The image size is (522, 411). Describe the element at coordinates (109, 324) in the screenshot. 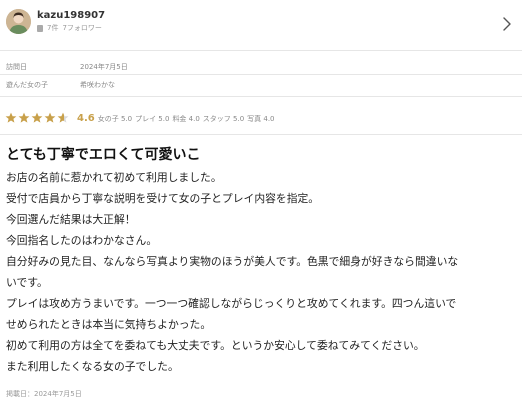

I see `review-line: せめられたときは本当に気持ちよかった。` at that location.